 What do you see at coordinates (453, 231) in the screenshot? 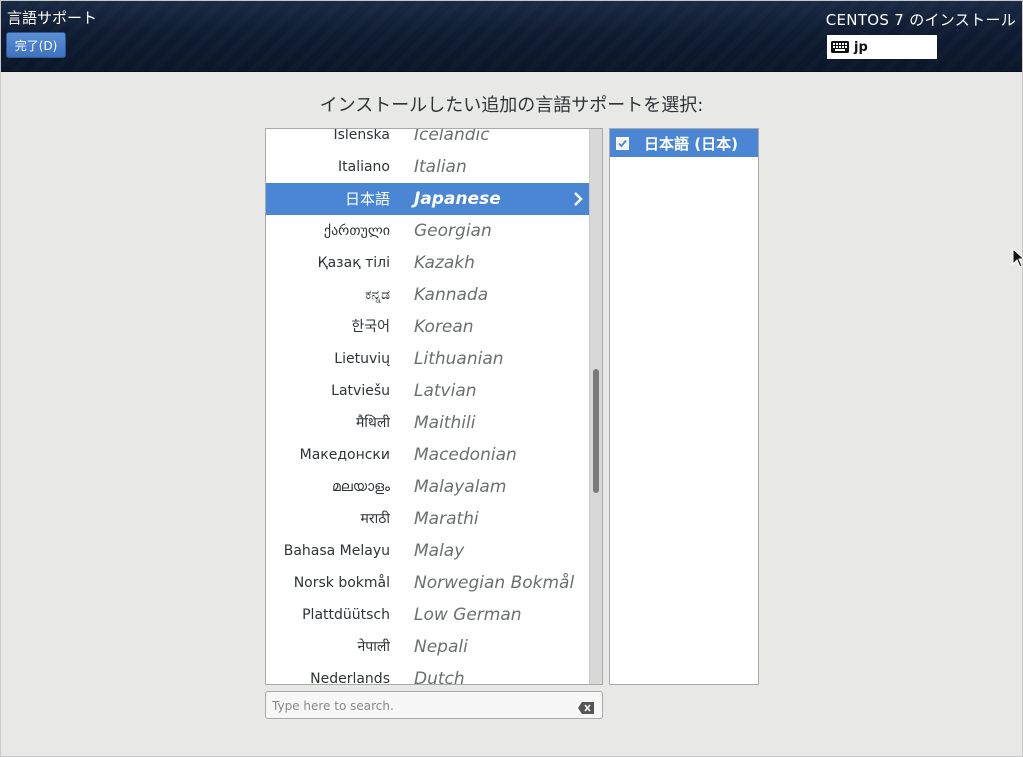
I see `language-english-name: Georgian` at bounding box center [453, 231].